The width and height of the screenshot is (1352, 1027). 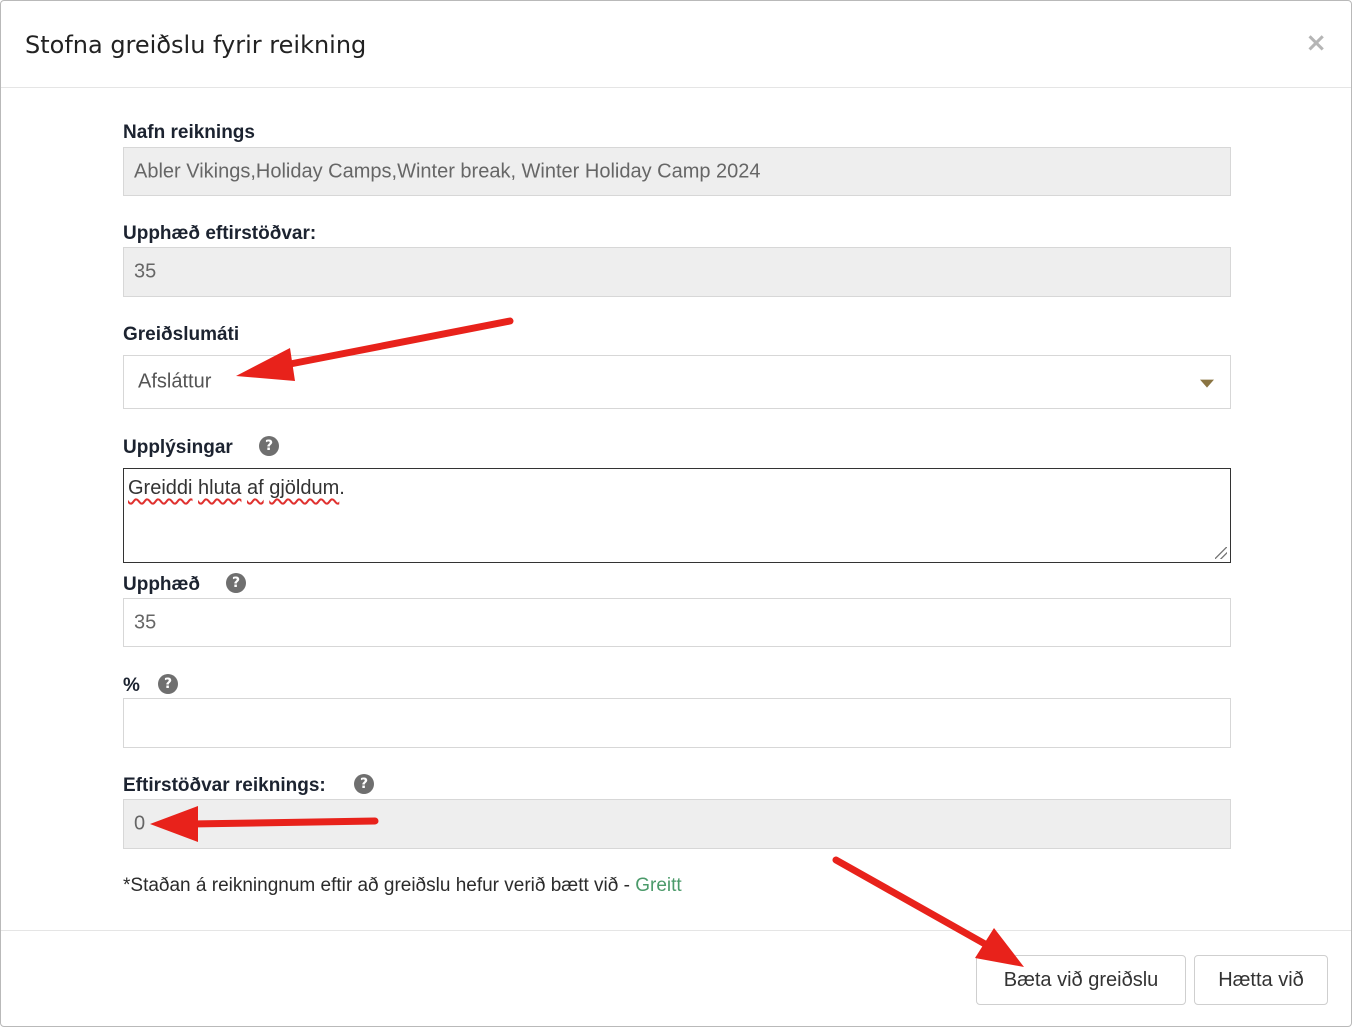 What do you see at coordinates (140, 823) in the screenshot?
I see `invoice-balance-value: 0` at bounding box center [140, 823].